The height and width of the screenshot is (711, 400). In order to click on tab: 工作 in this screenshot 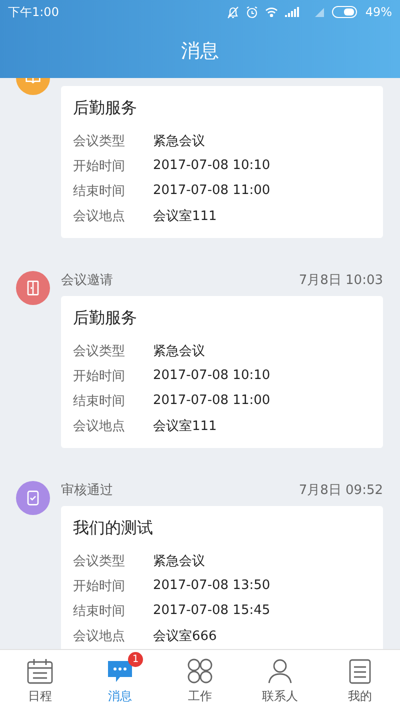, I will do `click(200, 680)`.